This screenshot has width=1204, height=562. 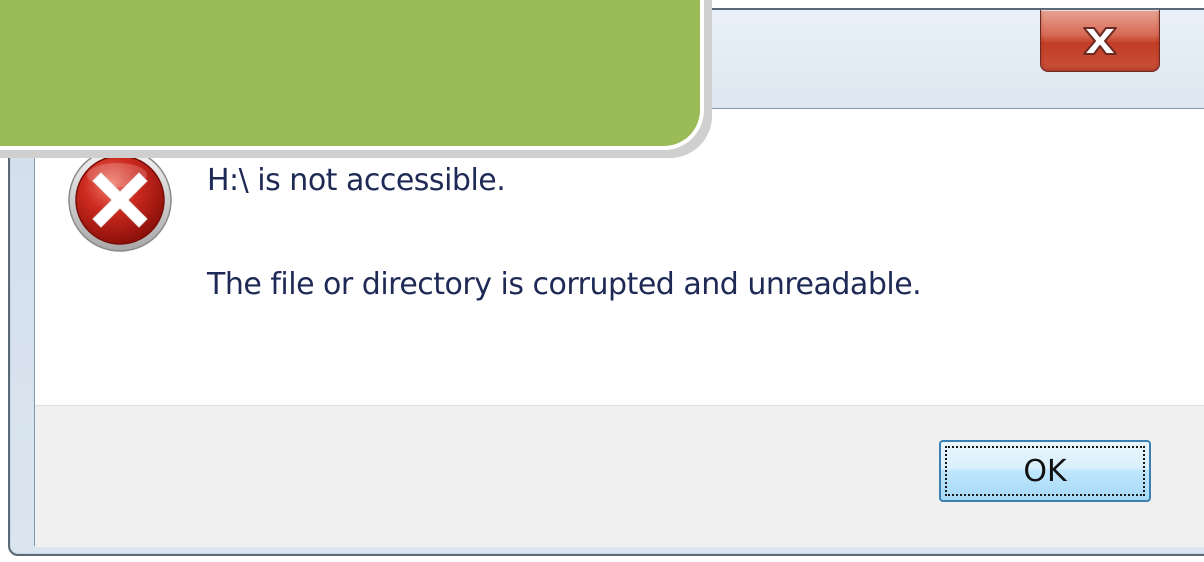 I want to click on error-icon, so click(x=120, y=200).